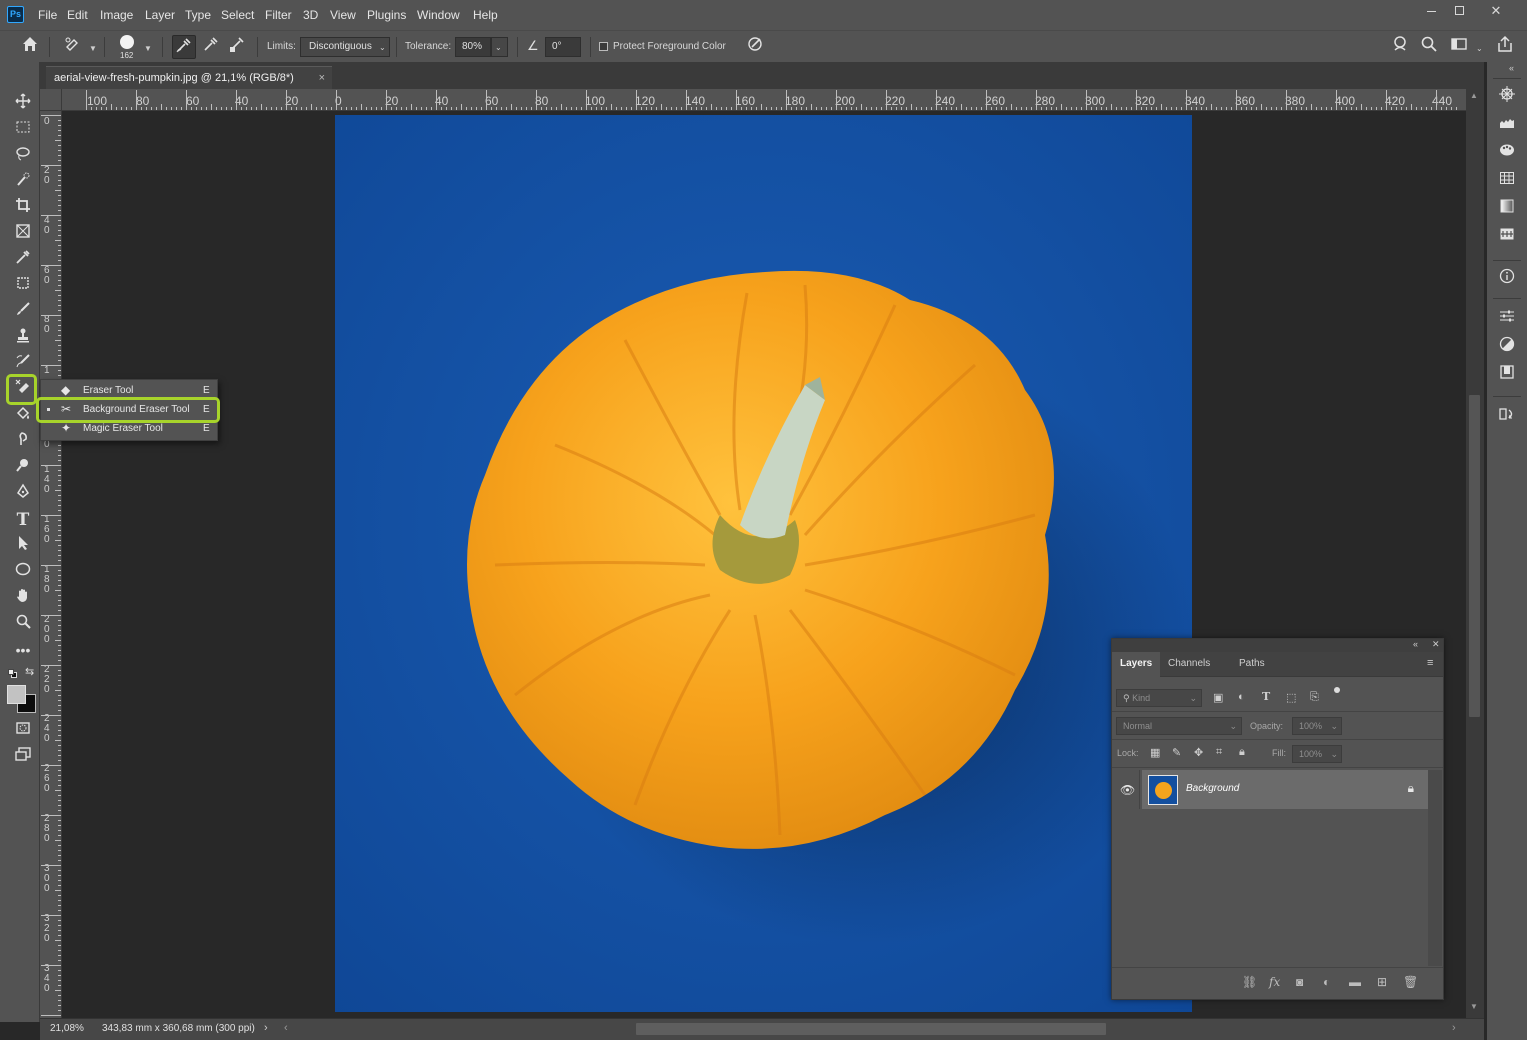  Describe the element at coordinates (72, 47) in the screenshot. I see `tool-preset-picker` at that location.